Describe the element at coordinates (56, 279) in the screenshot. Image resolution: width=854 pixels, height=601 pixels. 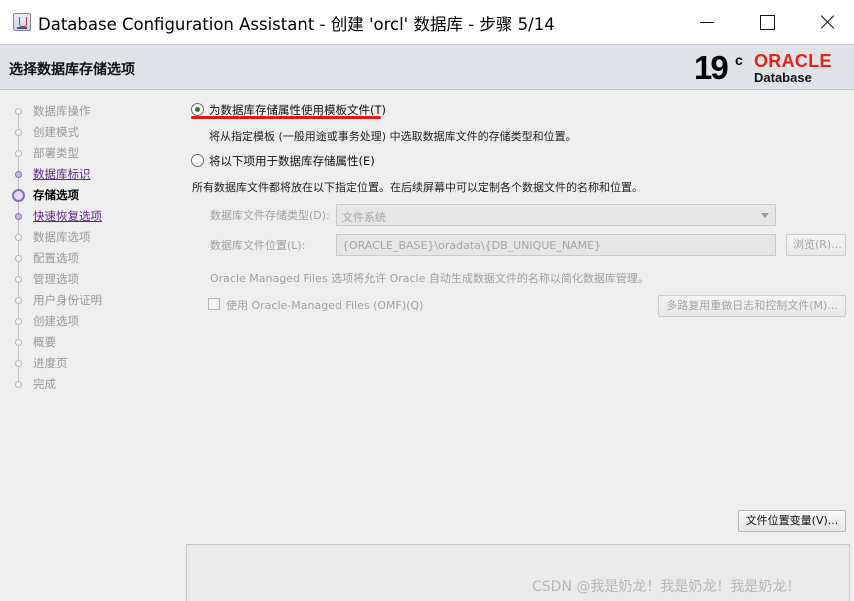
I see `step-label: 管理选项` at that location.